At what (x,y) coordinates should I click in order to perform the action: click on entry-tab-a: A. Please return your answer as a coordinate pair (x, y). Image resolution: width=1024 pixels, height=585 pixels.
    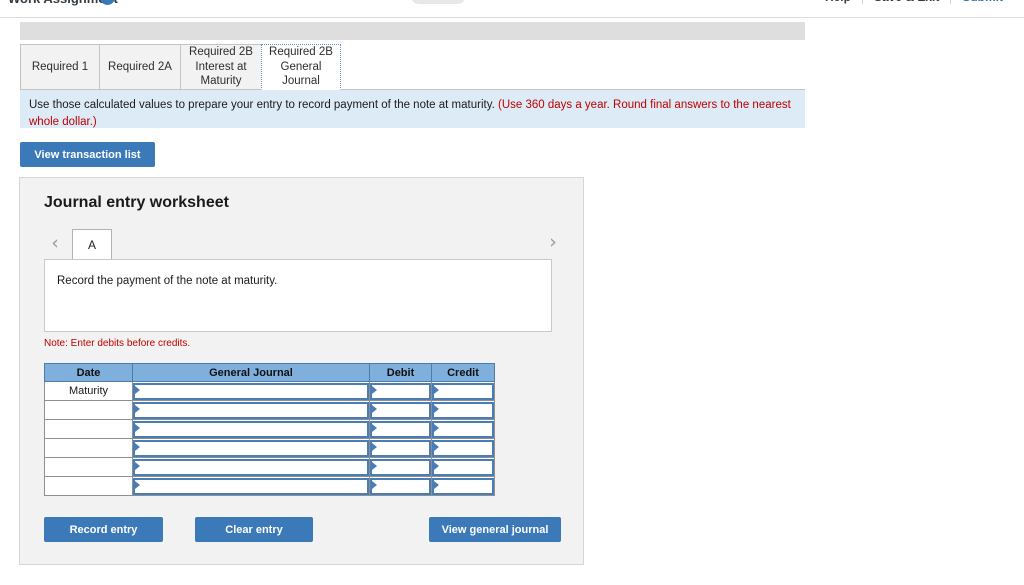
    Looking at the image, I should click on (92, 244).